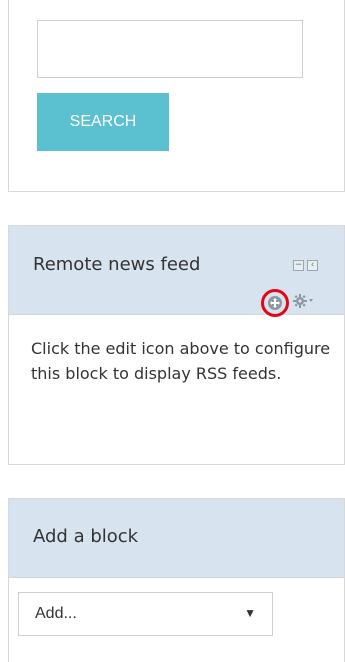 The image size is (345, 662). Describe the element at coordinates (305, 265) in the screenshot. I see `block-controls: − ‹` at that location.